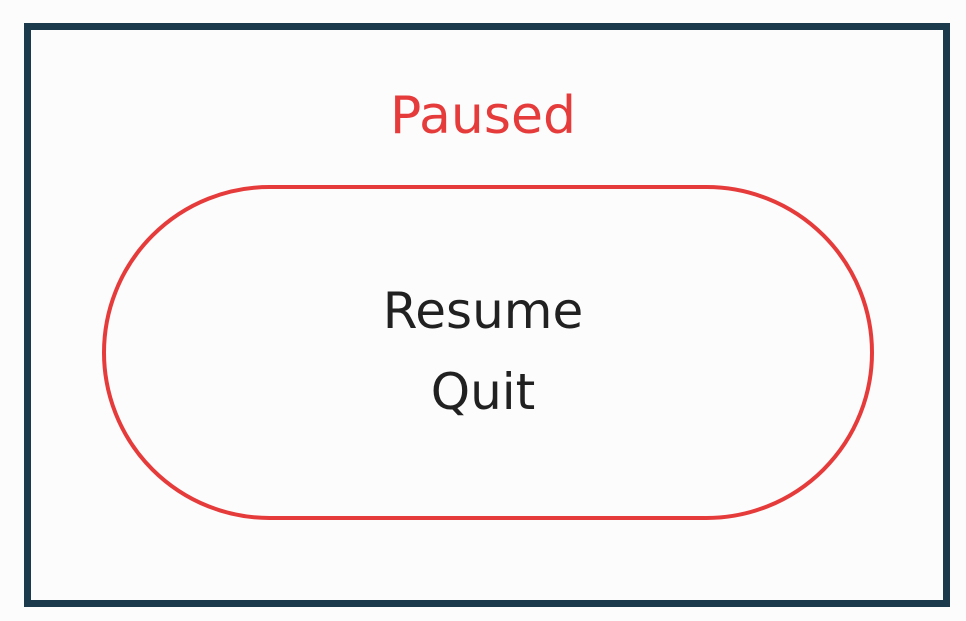 The image size is (966, 621). I want to click on quit-button: Quit, so click(483, 392).